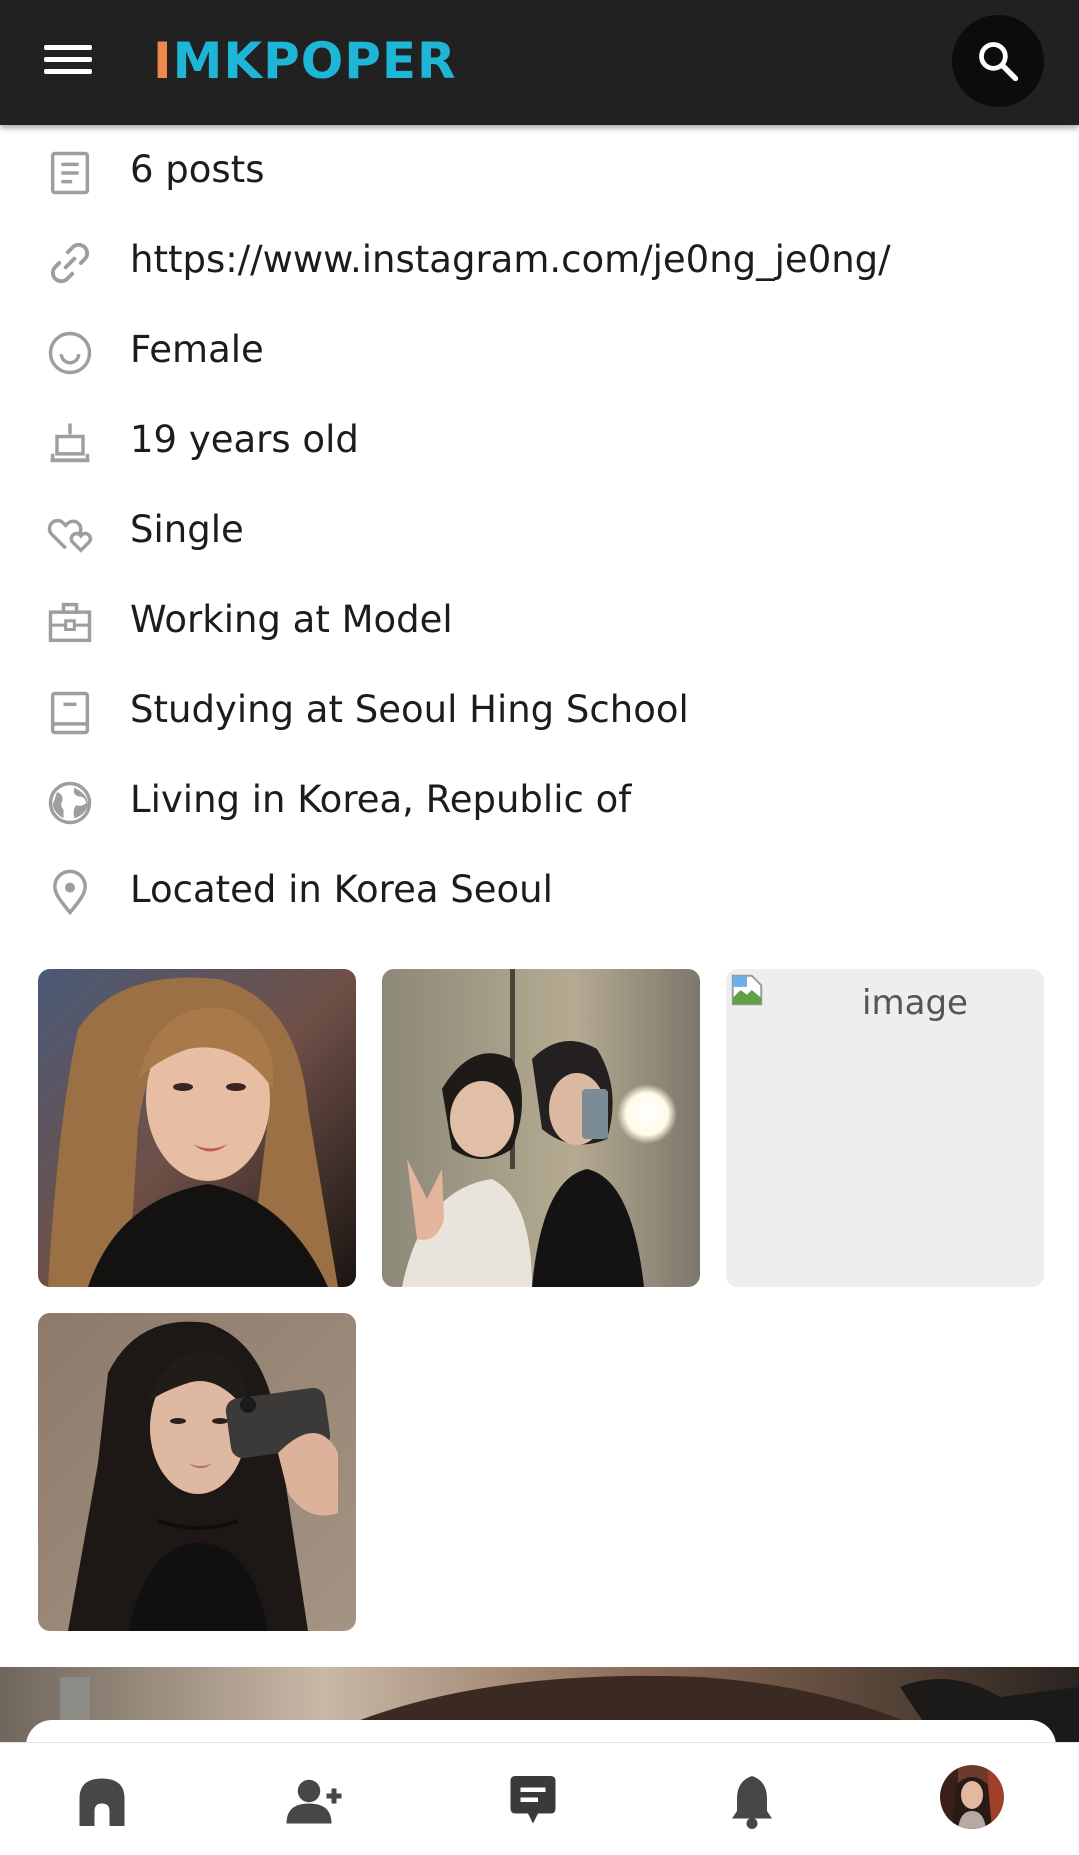  I want to click on relationship-text: Single, so click(187, 529).